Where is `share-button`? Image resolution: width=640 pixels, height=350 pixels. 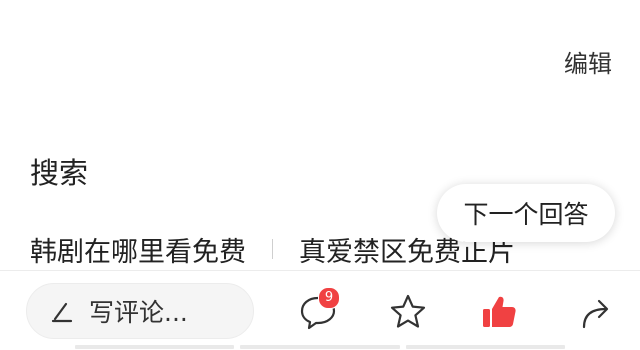 share-button is located at coordinates (596, 312).